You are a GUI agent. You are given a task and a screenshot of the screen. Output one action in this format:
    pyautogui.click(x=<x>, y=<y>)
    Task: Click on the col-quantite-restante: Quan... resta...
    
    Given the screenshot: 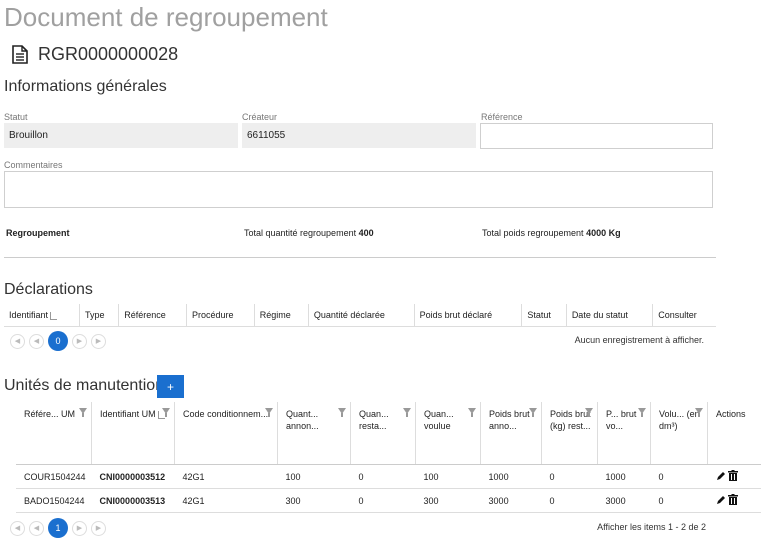 What is the action you would take?
    pyautogui.click(x=383, y=433)
    